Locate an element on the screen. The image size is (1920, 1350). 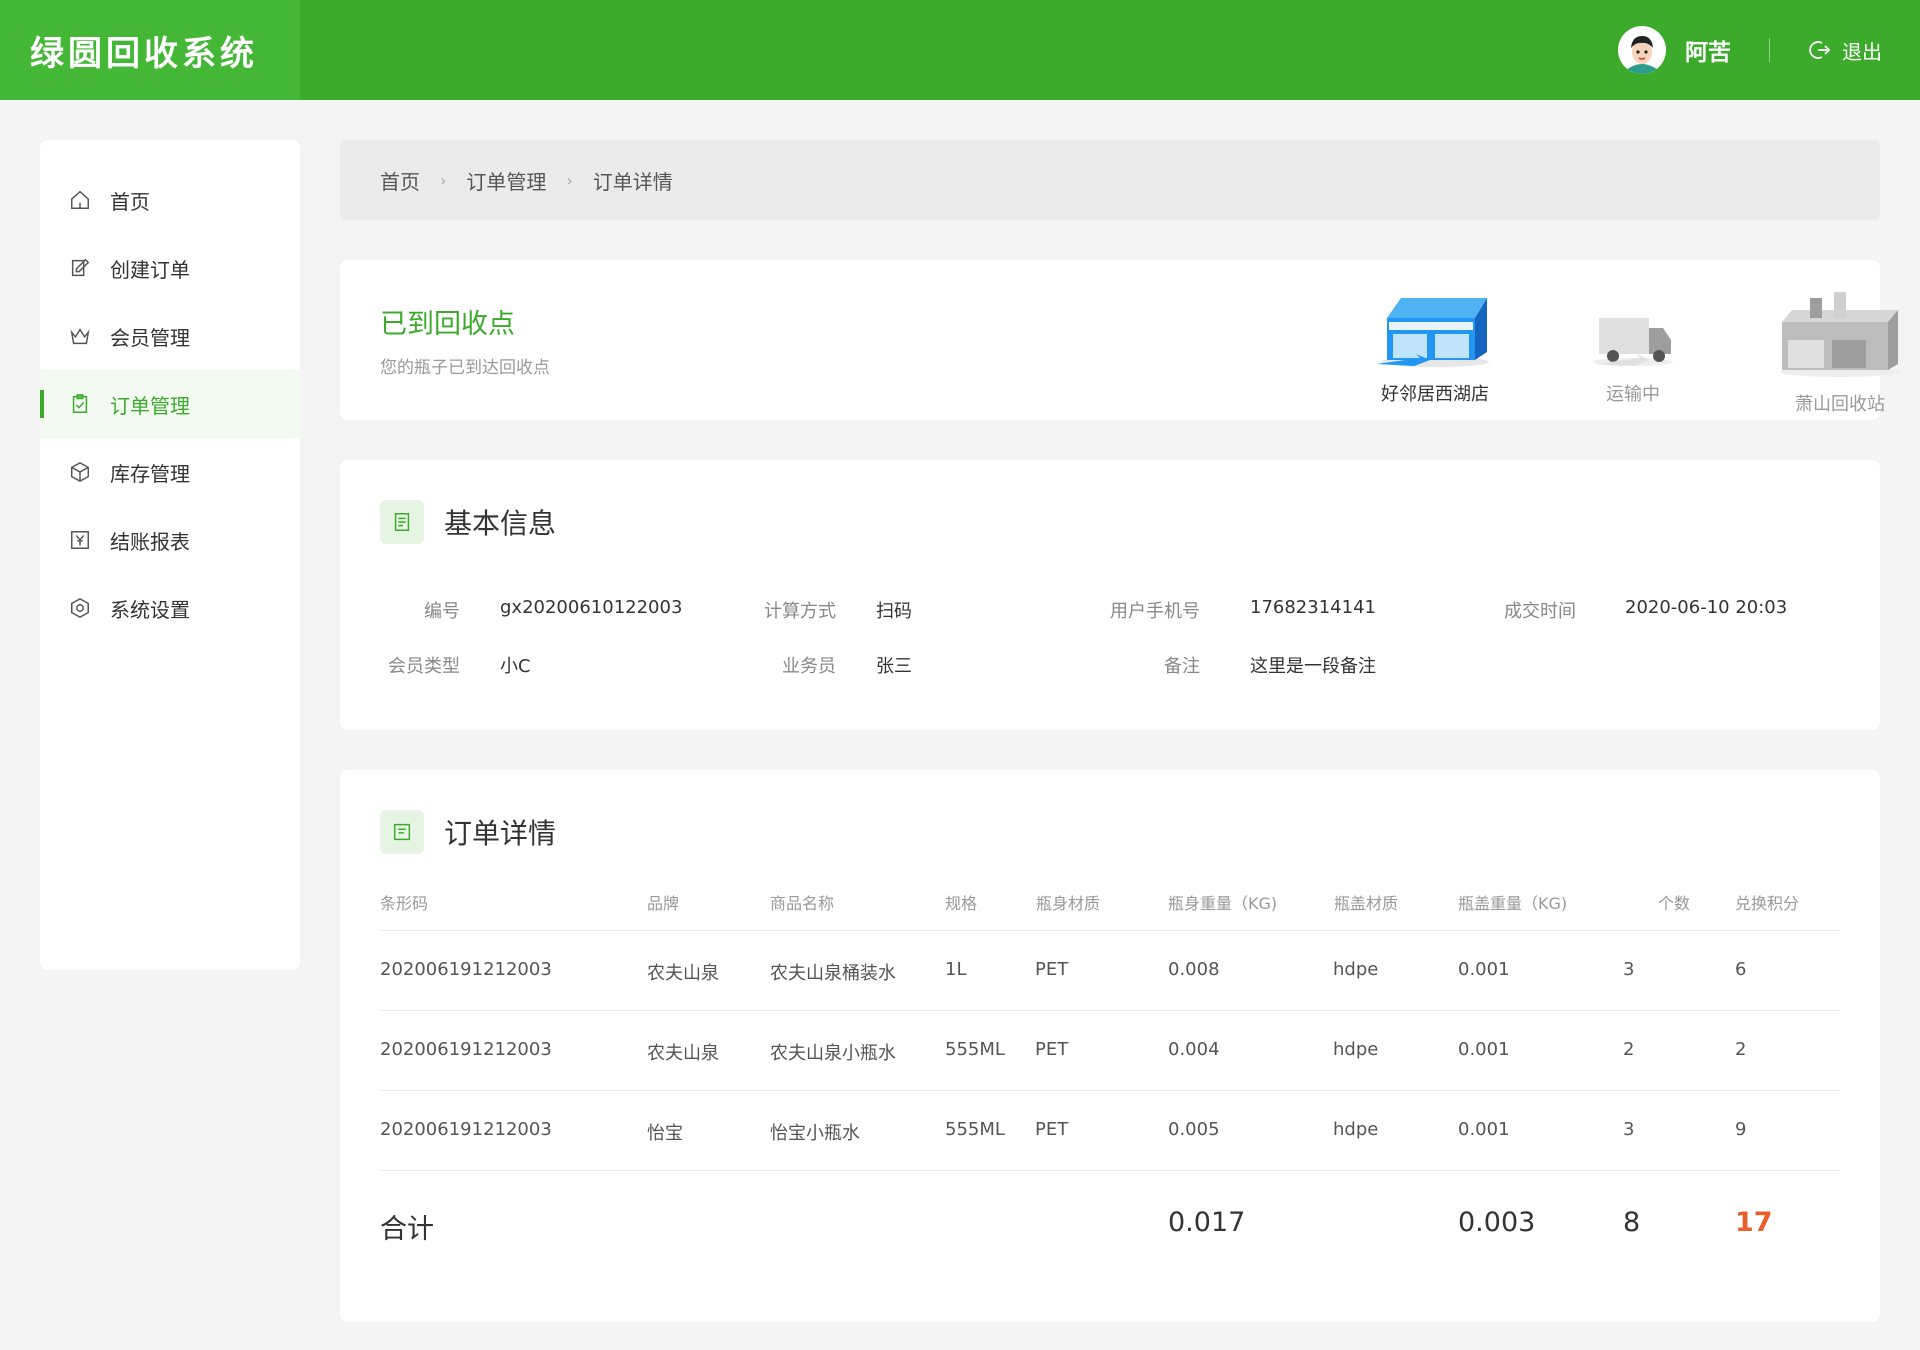
sidebar-item-label: 系统设置 is located at coordinates (150, 609).